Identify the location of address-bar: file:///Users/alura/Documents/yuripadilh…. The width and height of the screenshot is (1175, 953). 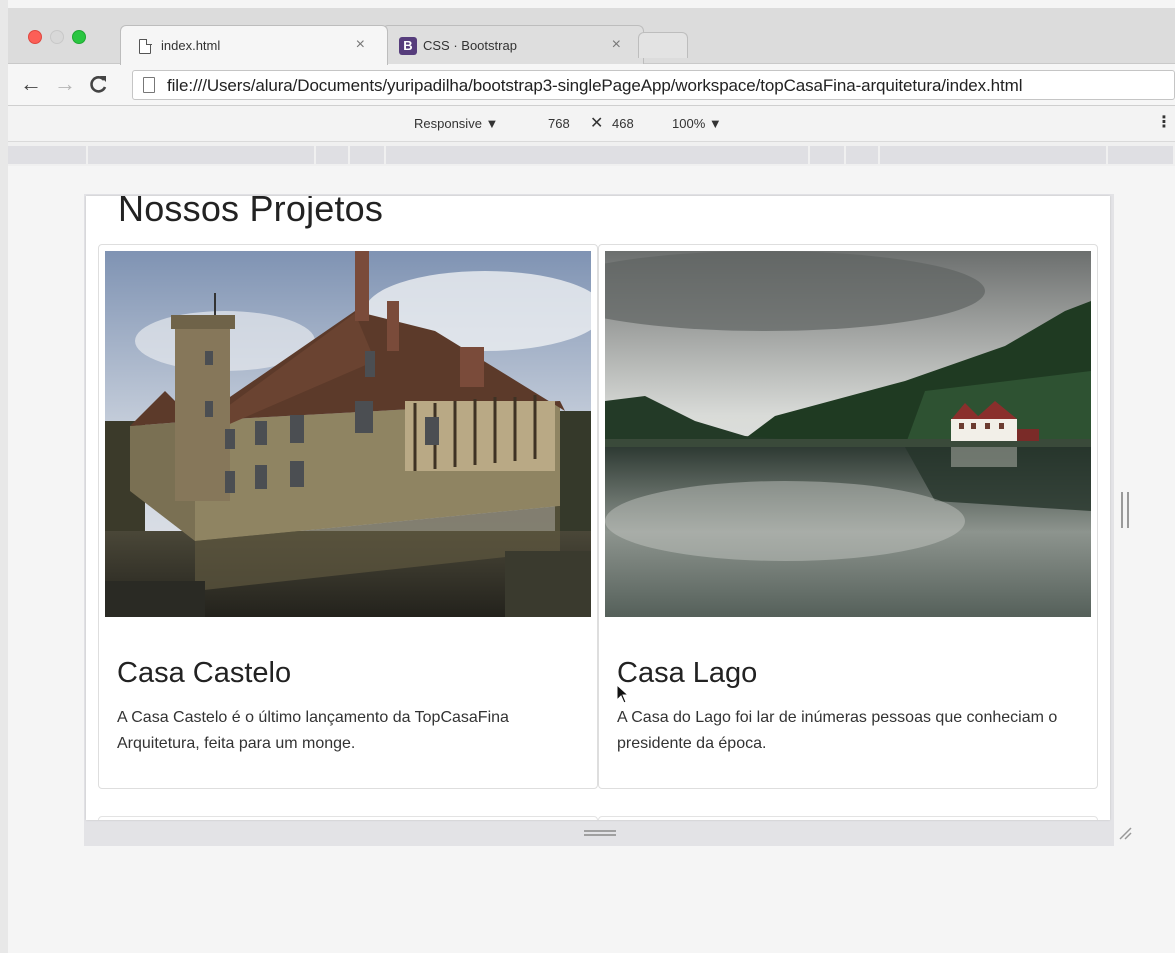
(653, 85).